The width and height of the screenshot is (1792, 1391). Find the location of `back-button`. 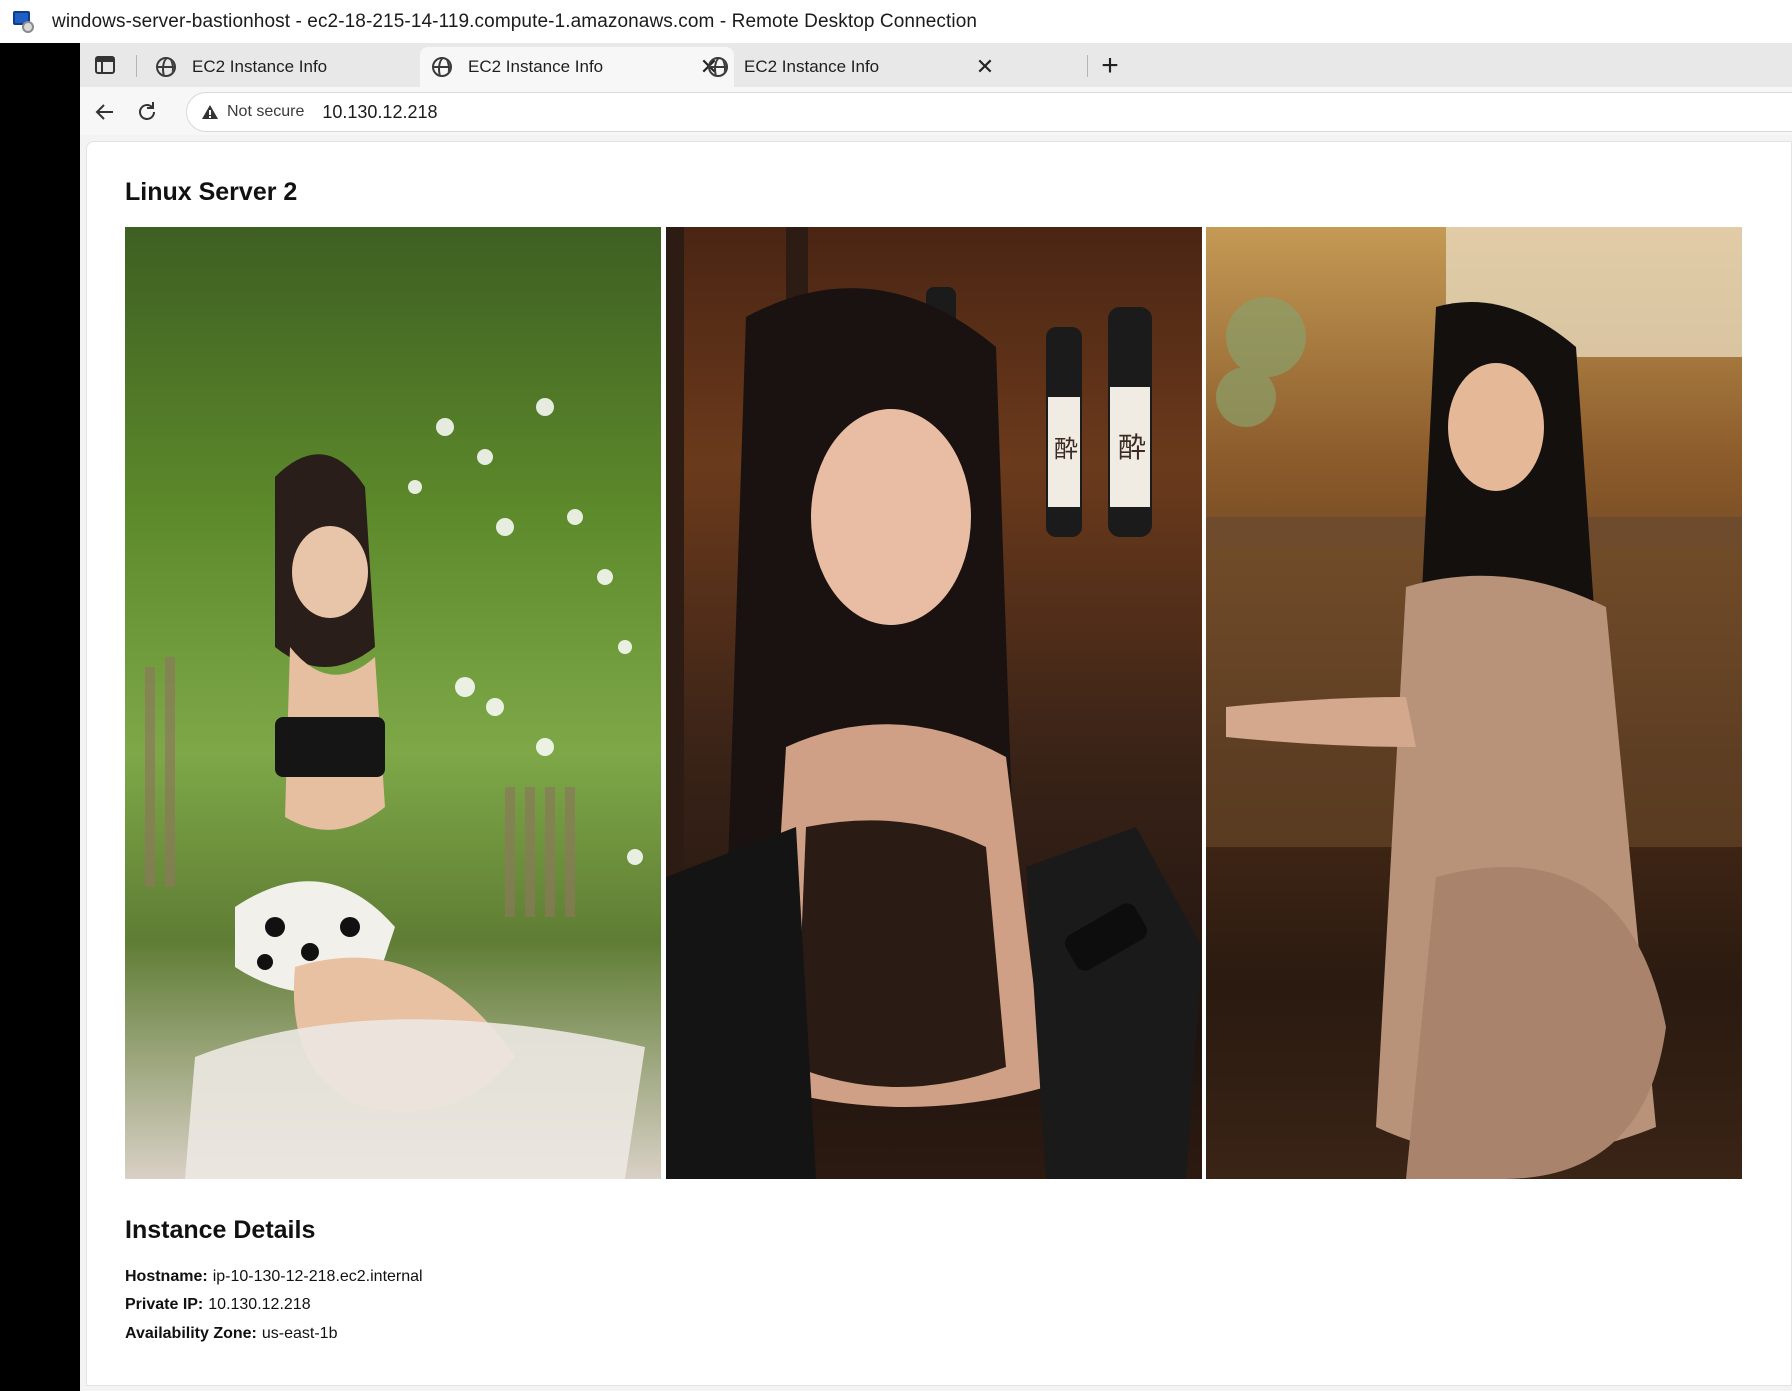

back-button is located at coordinates (105, 112).